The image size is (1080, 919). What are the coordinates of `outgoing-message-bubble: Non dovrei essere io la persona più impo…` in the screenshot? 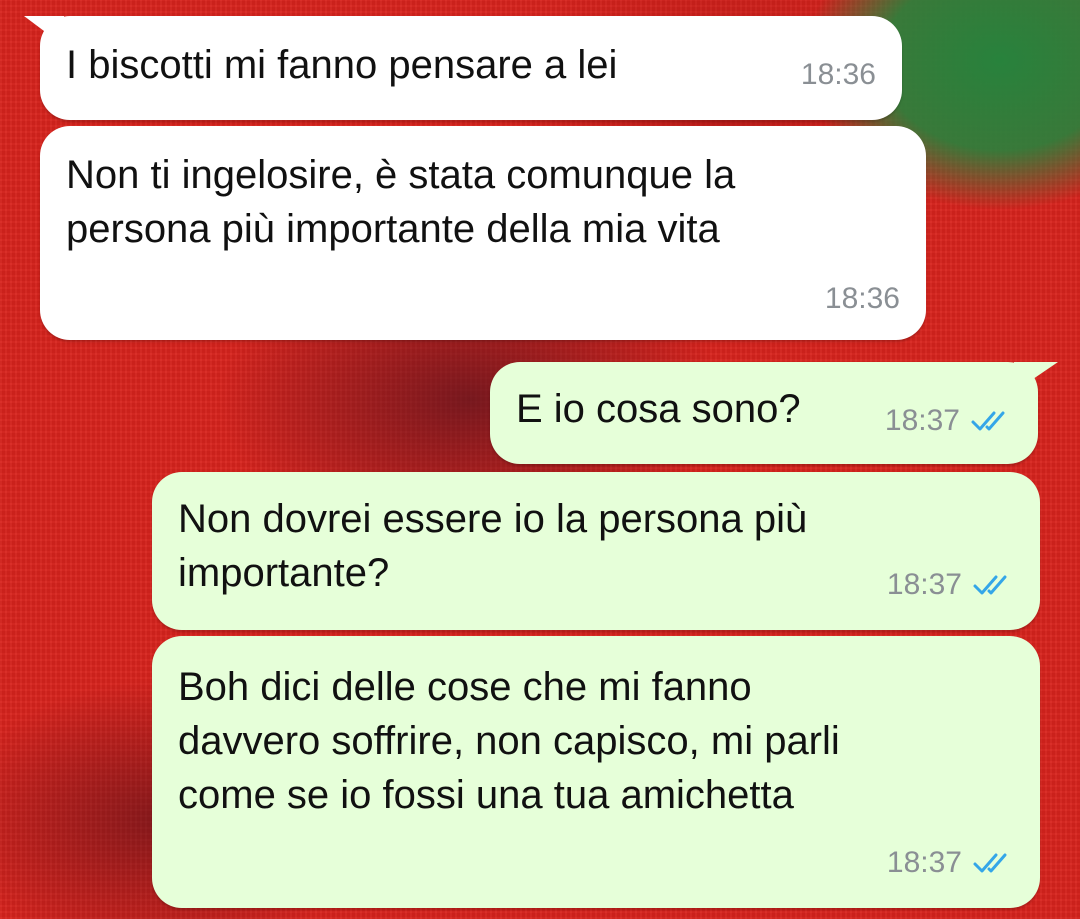 It's located at (596, 551).